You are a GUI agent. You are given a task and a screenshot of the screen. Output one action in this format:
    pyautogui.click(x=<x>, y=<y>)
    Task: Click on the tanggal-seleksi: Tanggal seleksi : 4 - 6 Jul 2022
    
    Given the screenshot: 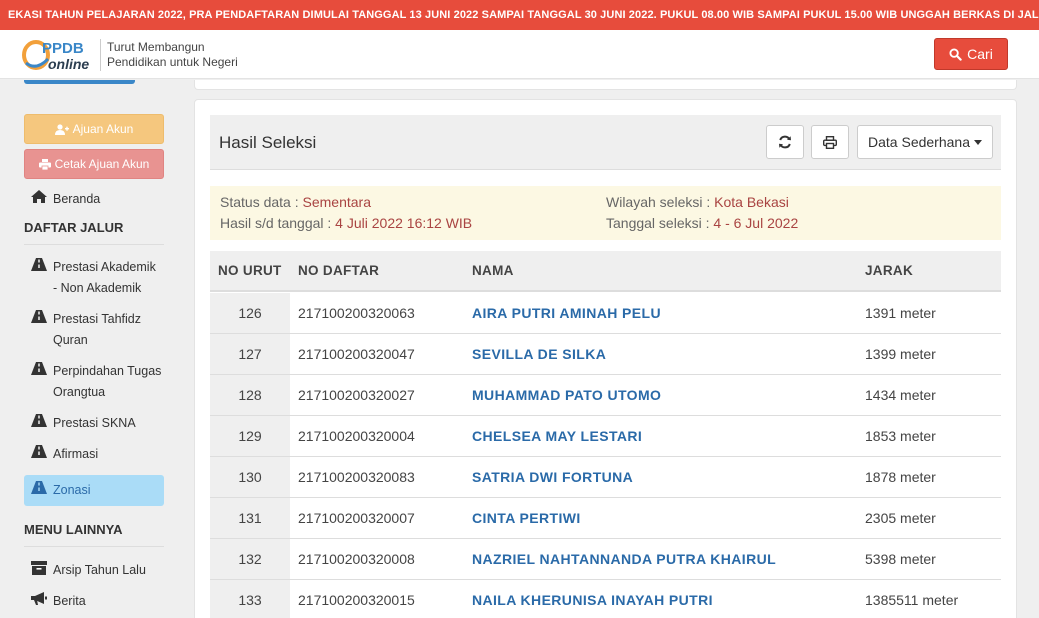 What is the action you would take?
    pyautogui.click(x=702, y=223)
    